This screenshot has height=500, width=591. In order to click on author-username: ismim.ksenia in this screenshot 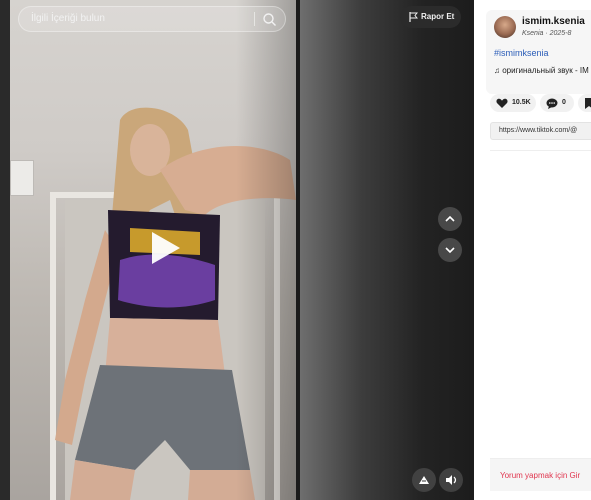, I will do `click(553, 21)`.